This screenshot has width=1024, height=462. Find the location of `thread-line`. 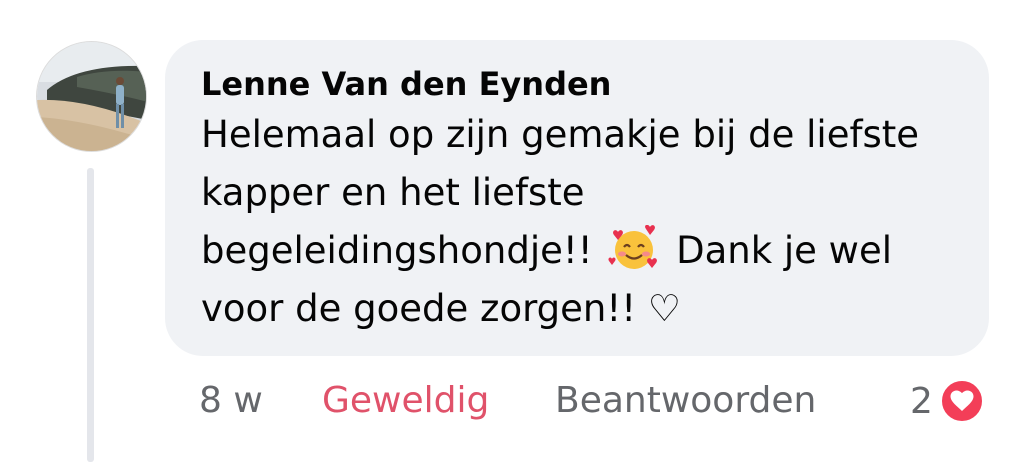

thread-line is located at coordinates (90, 315).